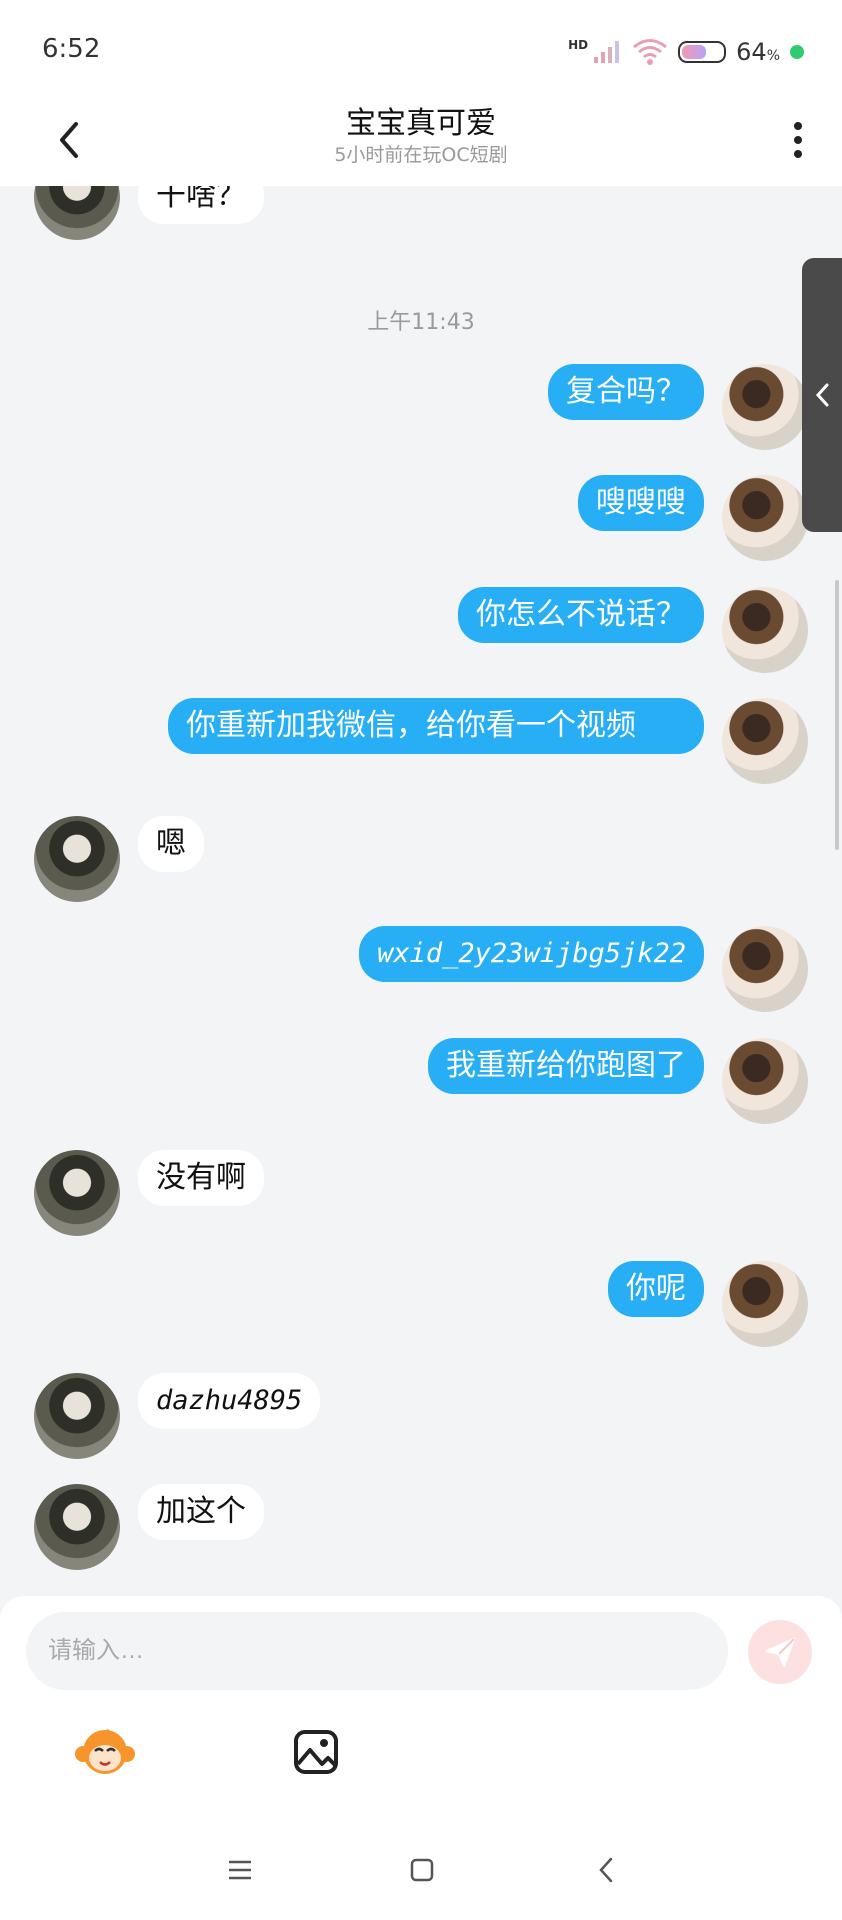 The image size is (842, 1920). What do you see at coordinates (421, 48) in the screenshot?
I see `status-bar: 6:52 HD 64%` at bounding box center [421, 48].